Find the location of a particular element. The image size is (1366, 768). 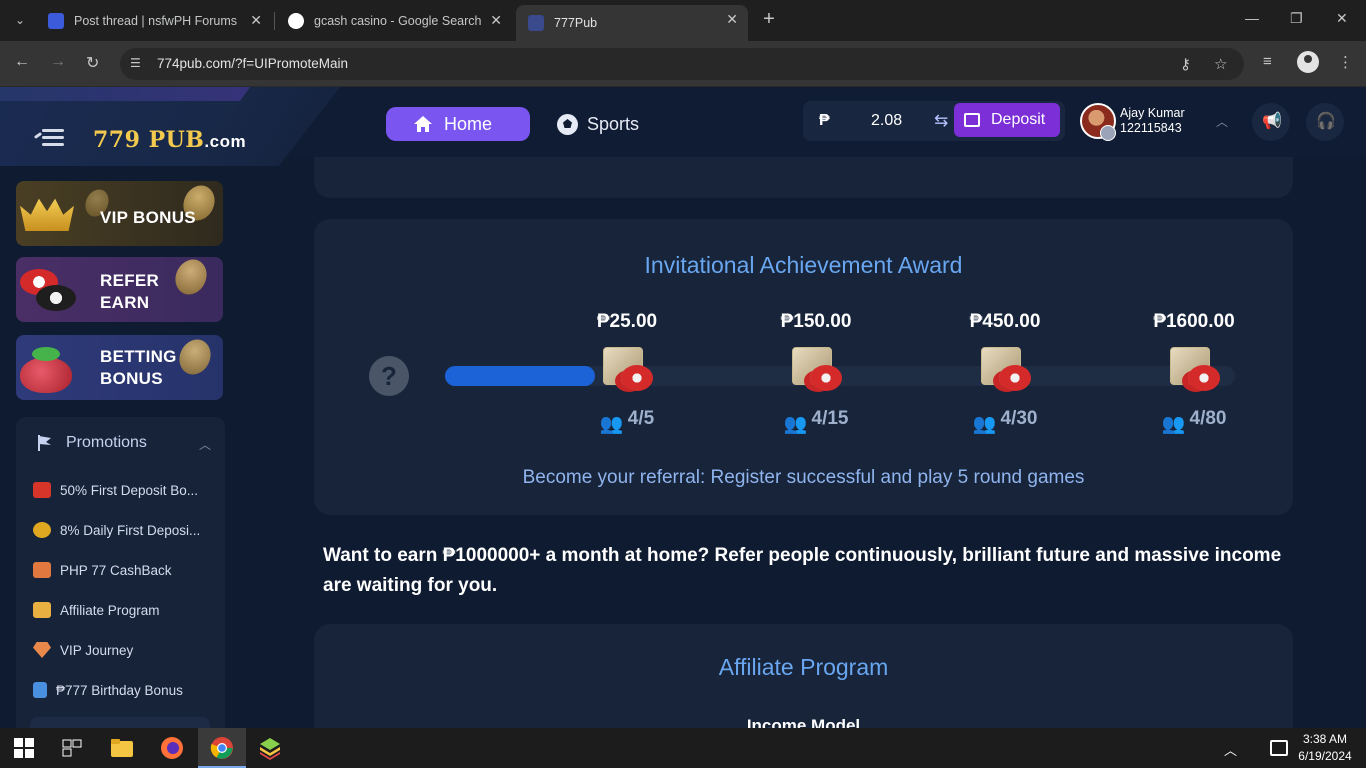

flag-icon is located at coordinates (40, 690).